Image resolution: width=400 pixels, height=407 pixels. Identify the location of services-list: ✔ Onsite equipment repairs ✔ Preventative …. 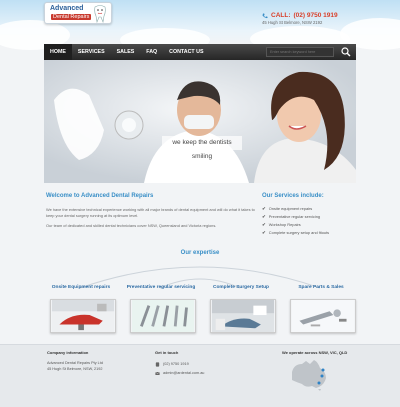
(312, 221).